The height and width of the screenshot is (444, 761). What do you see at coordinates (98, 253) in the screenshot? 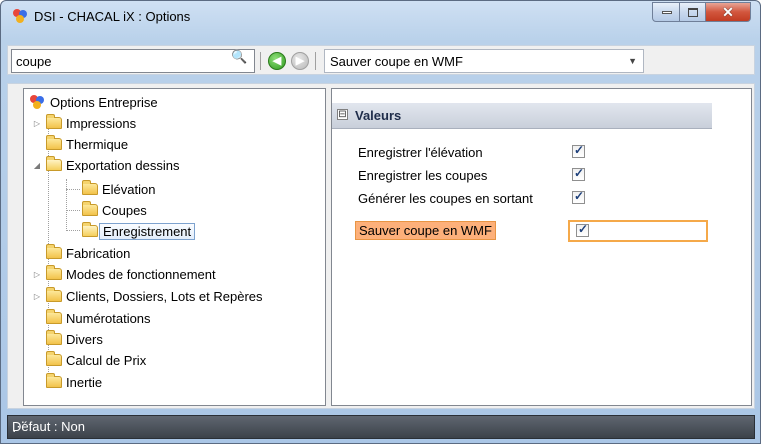
I see `tree-item-label: Fabrication` at bounding box center [98, 253].